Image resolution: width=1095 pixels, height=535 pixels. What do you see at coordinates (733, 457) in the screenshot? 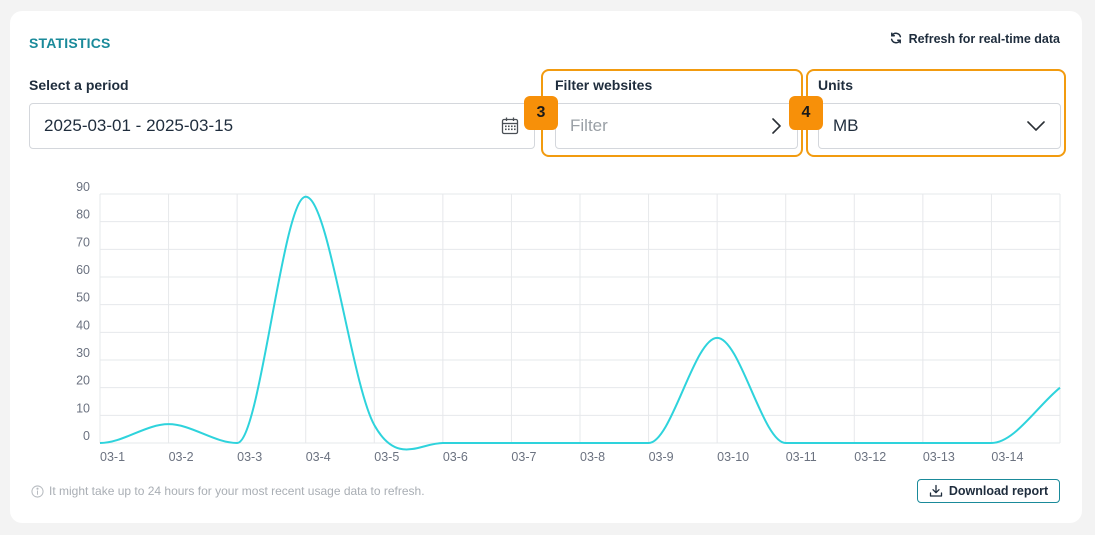
I see `x-tick-label: 03-10` at bounding box center [733, 457].